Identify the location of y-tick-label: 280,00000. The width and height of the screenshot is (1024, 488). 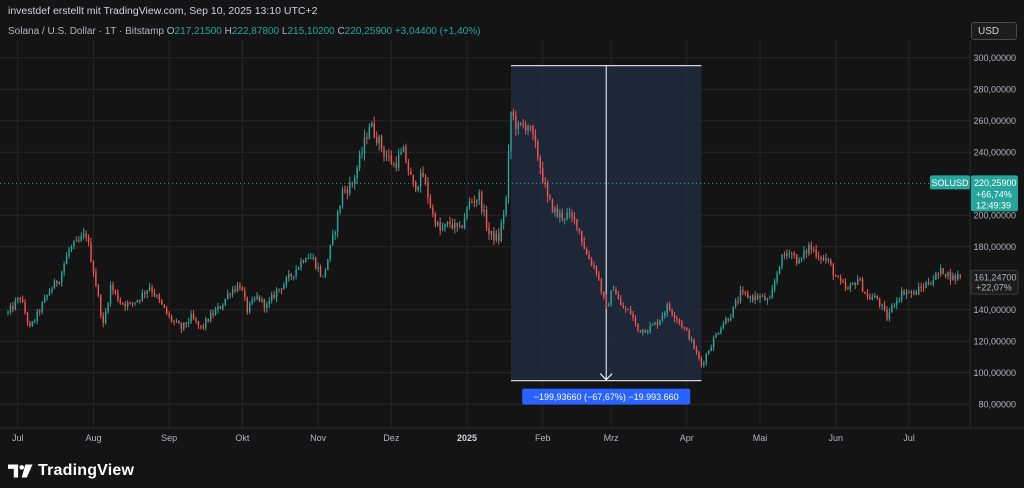
(994, 89).